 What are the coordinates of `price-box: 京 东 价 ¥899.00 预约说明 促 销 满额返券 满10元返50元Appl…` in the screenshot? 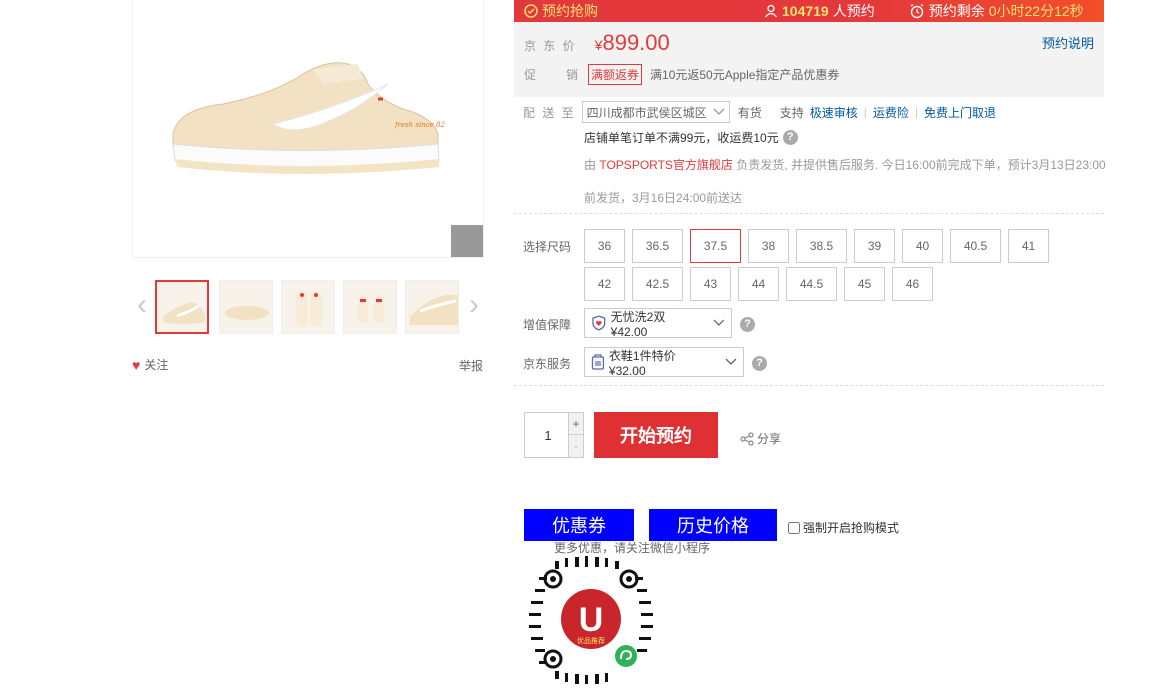 It's located at (809, 59).